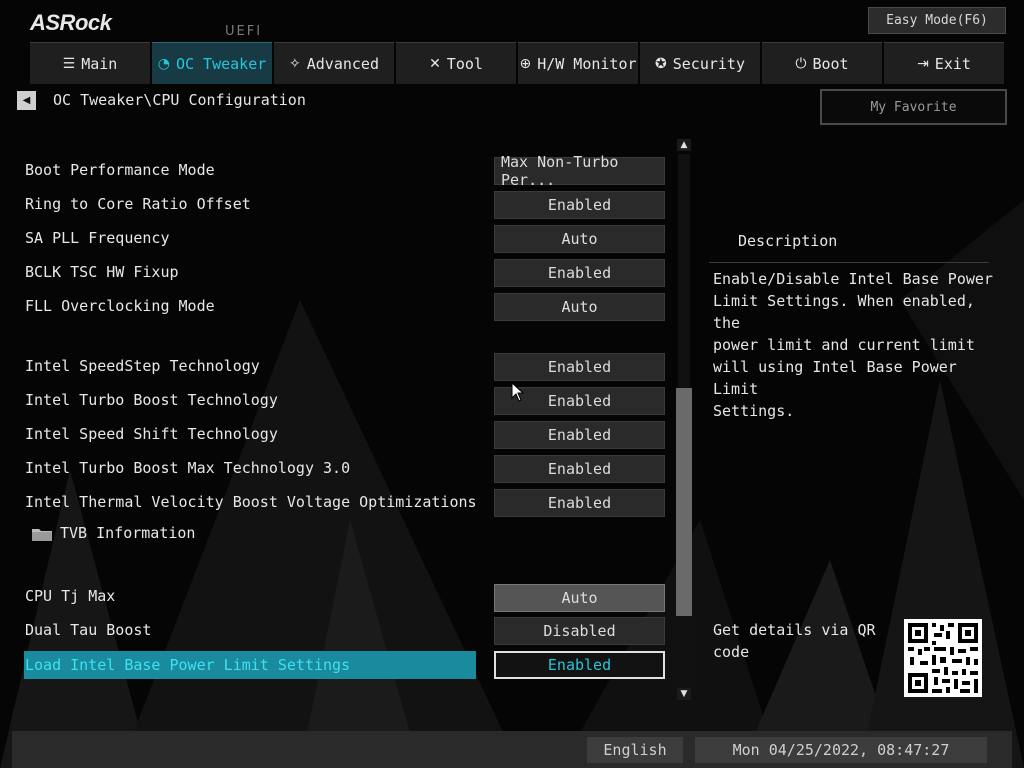 This screenshot has height=768, width=1024. What do you see at coordinates (844, 345) in the screenshot?
I see `description-line: power limit and current limit` at bounding box center [844, 345].